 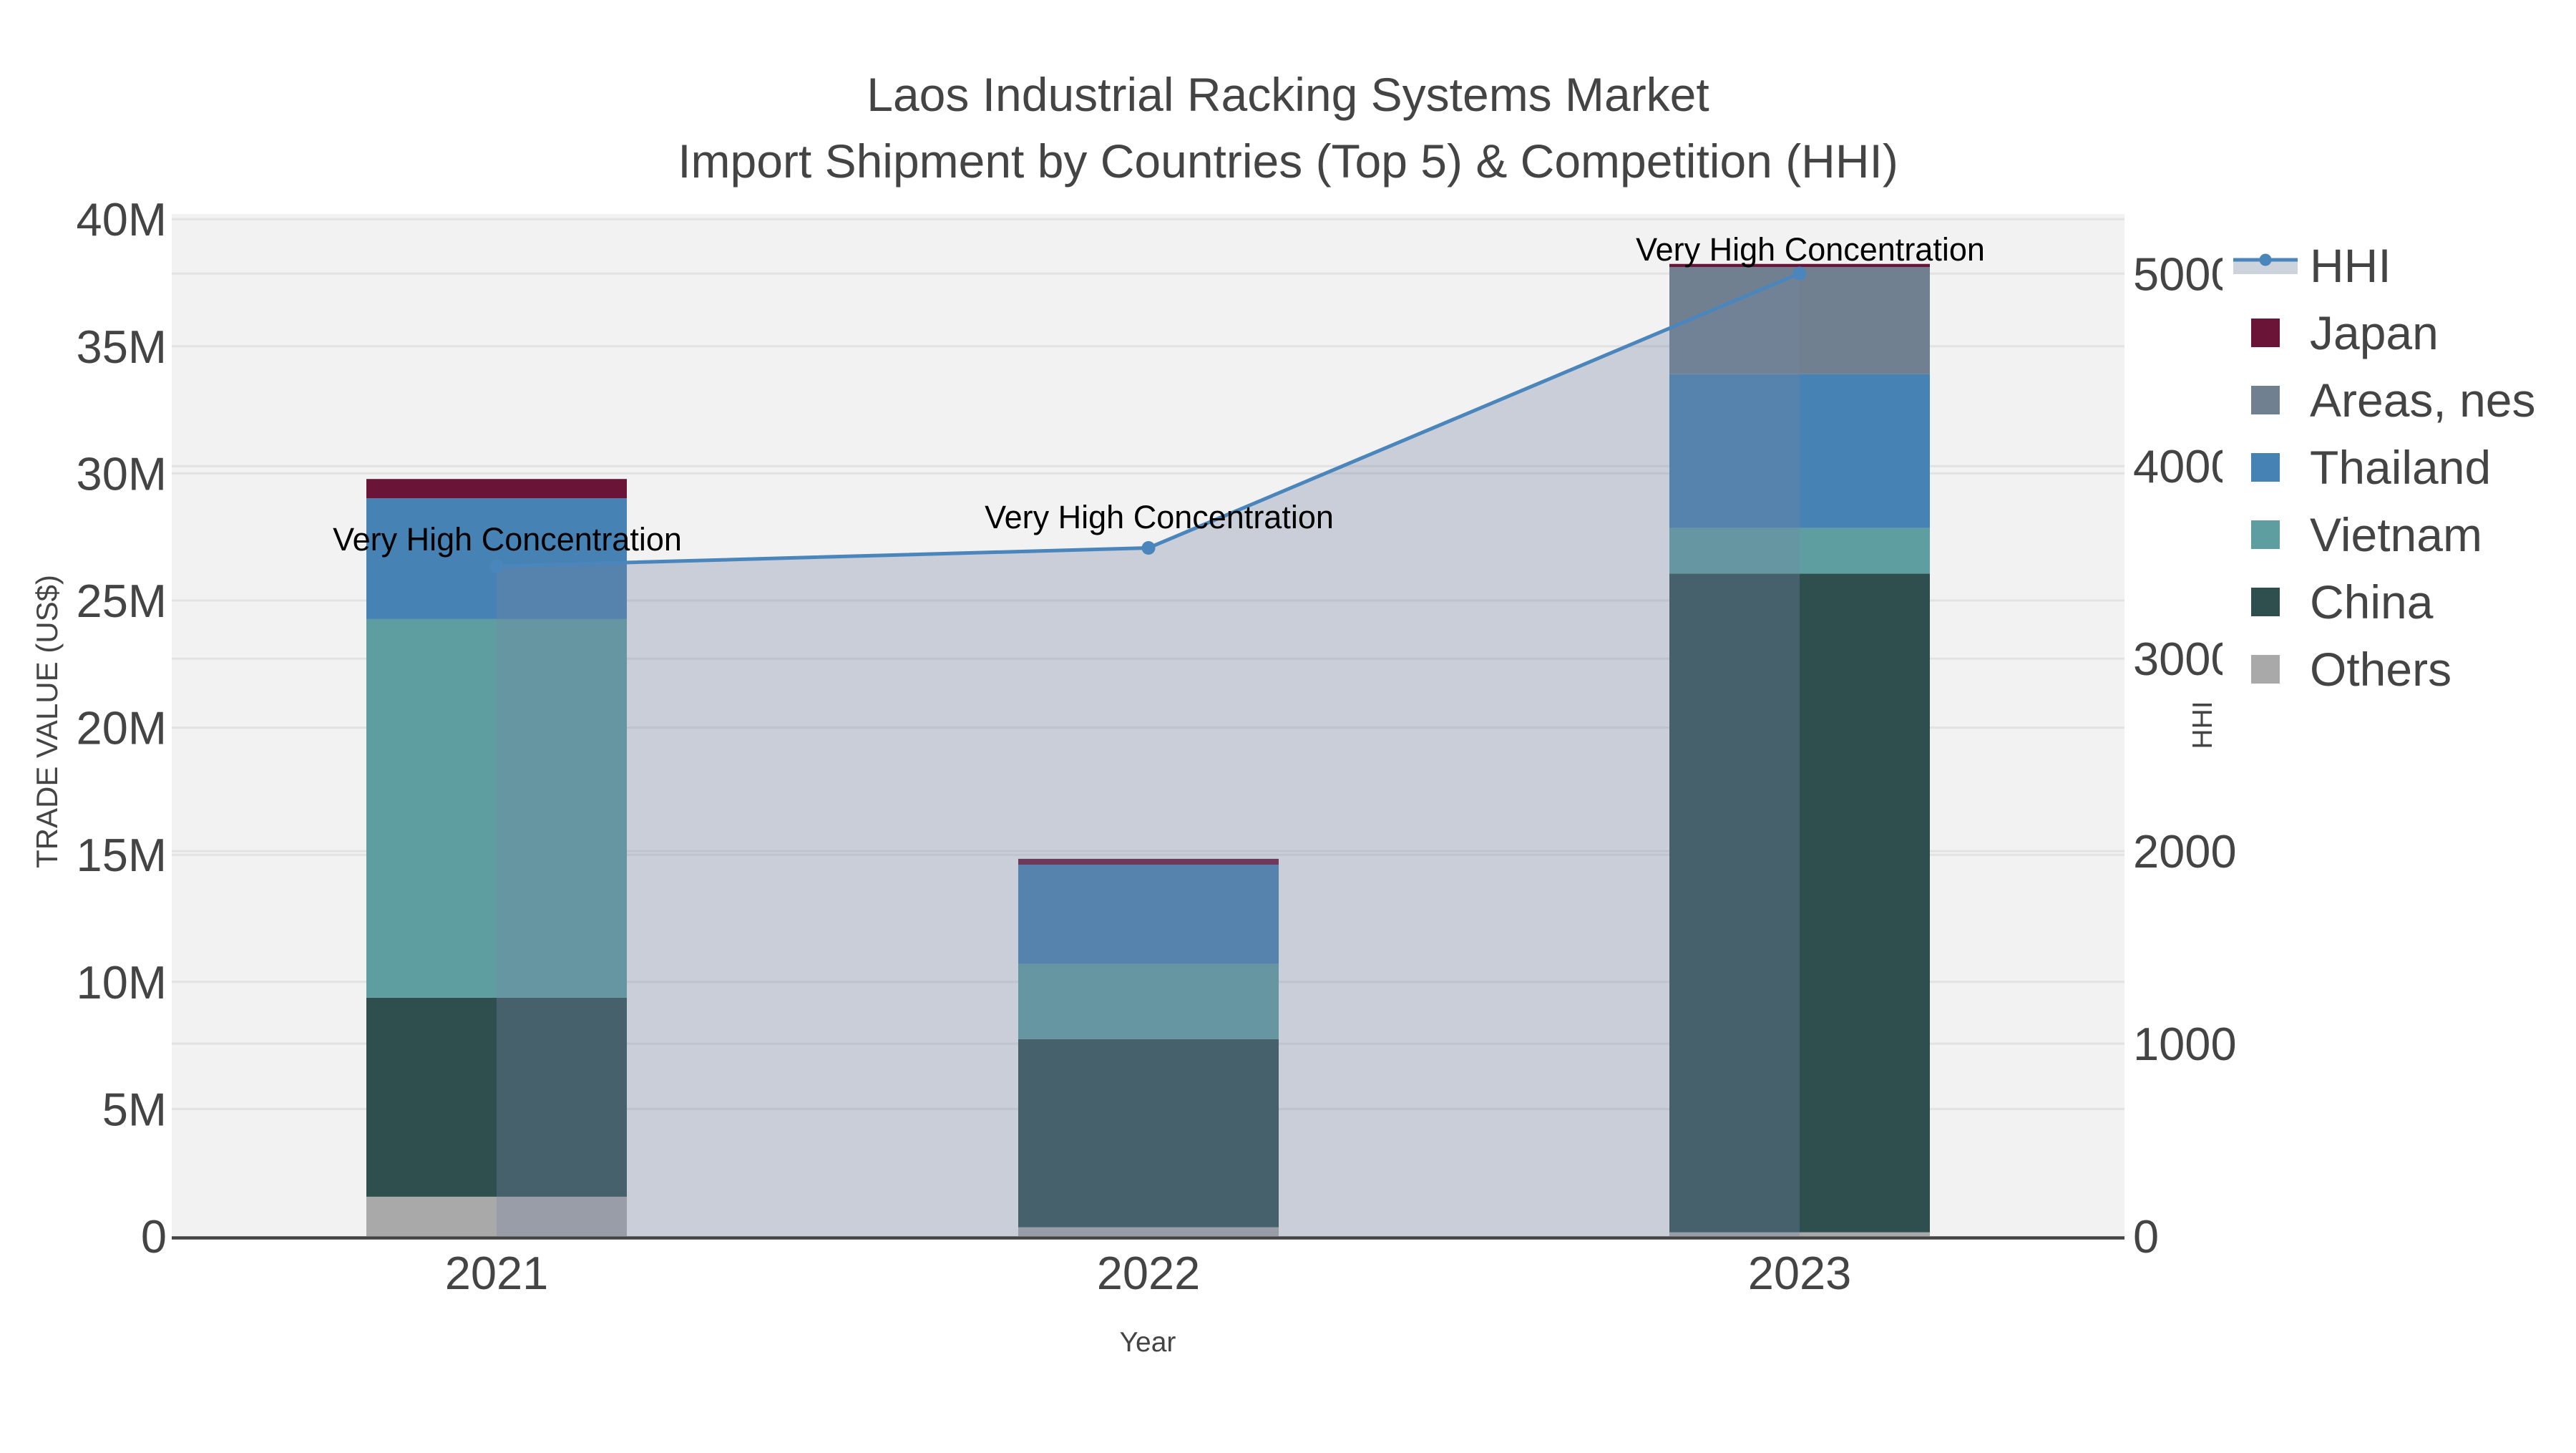 What do you see at coordinates (122, 728) in the screenshot?
I see `svg-text: 20M` at bounding box center [122, 728].